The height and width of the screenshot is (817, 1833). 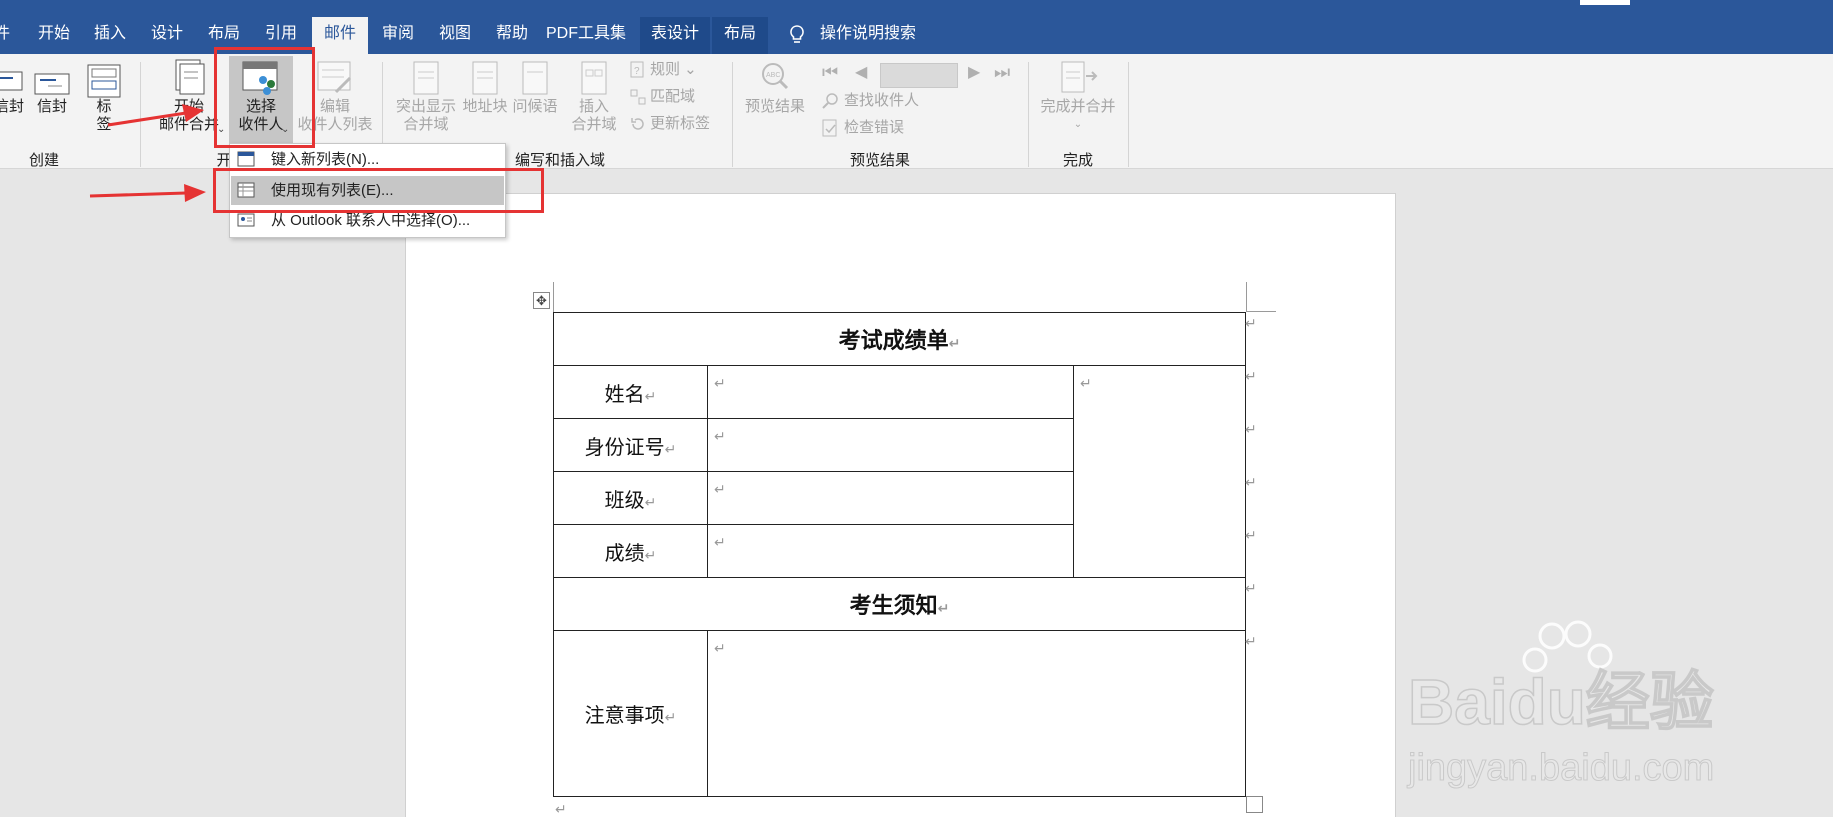 What do you see at coordinates (1561, 702) in the screenshot?
I see `watermark-brand: Baidu经验` at bounding box center [1561, 702].